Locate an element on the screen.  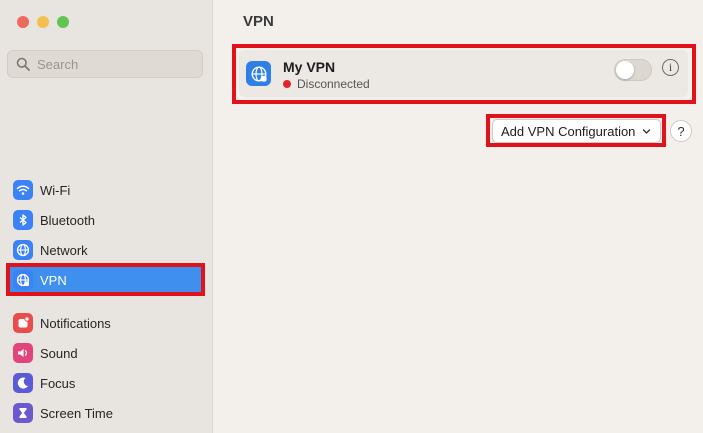
sidebar-item-focus: Focus is located at coordinates (106, 383).